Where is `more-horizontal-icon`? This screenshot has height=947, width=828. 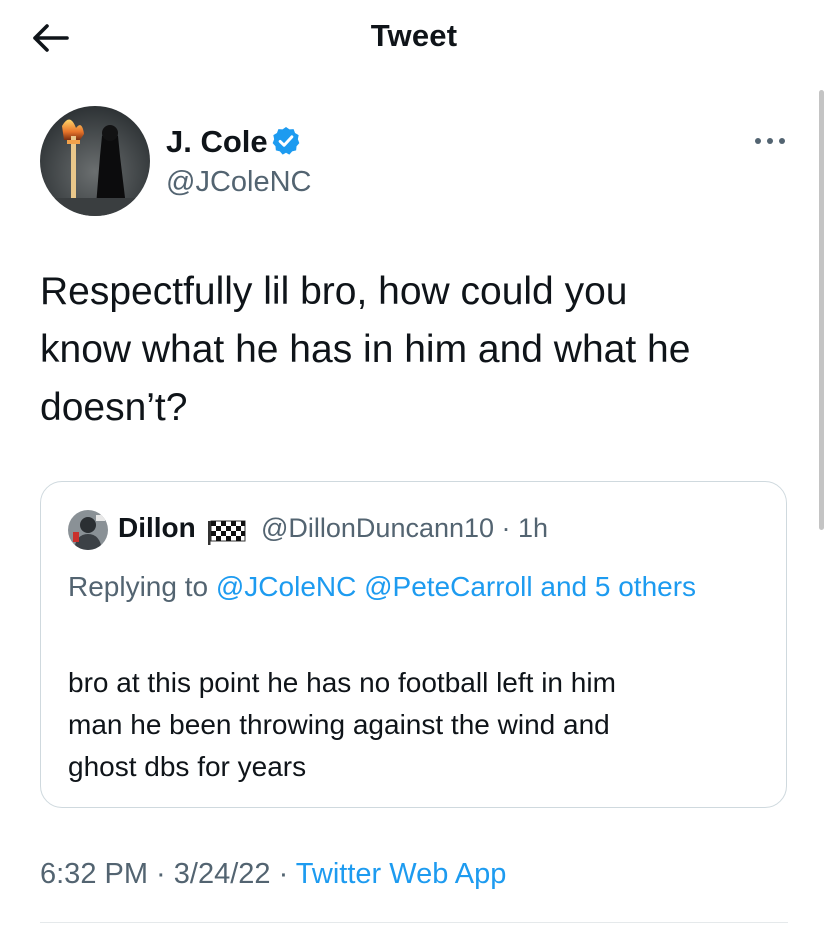 more-horizontal-icon is located at coordinates (770, 141).